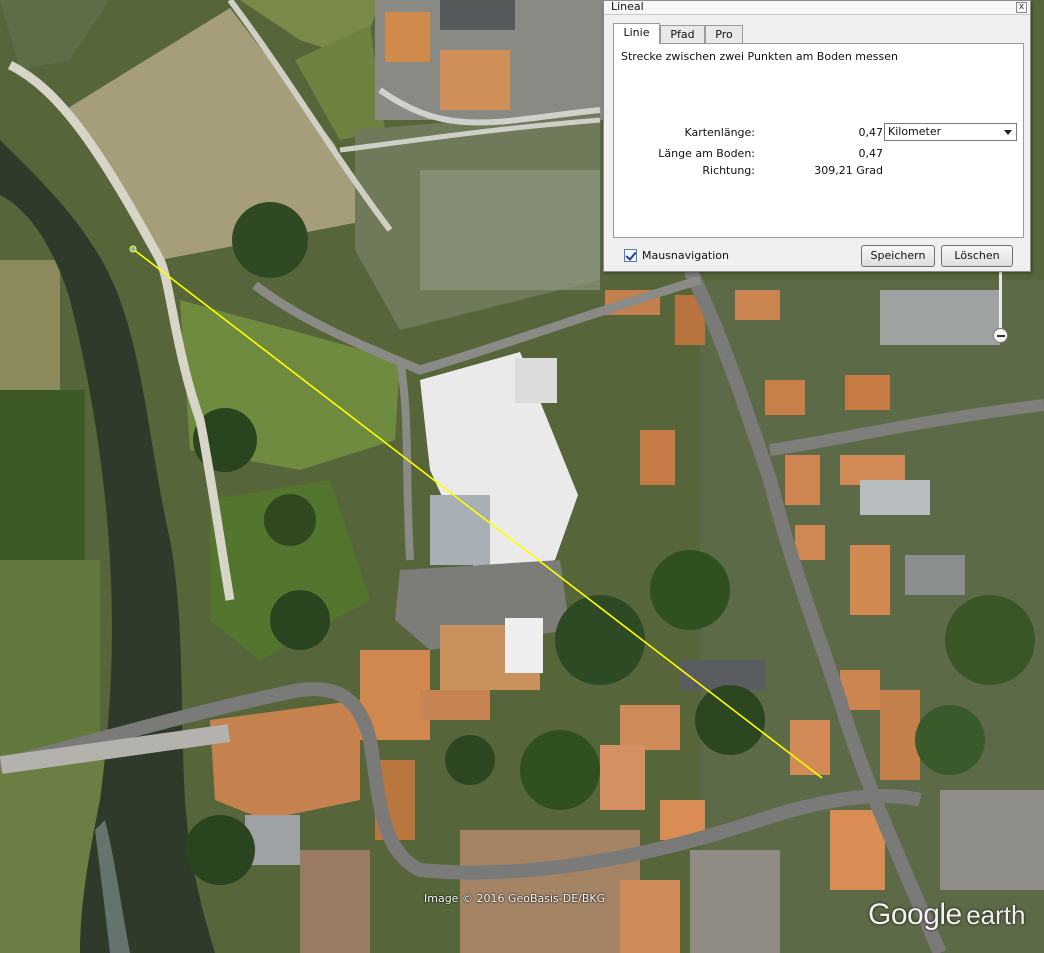 The image size is (1044, 953). Describe the element at coordinates (724, 34) in the screenshot. I see `tab-pro: Pro` at that location.